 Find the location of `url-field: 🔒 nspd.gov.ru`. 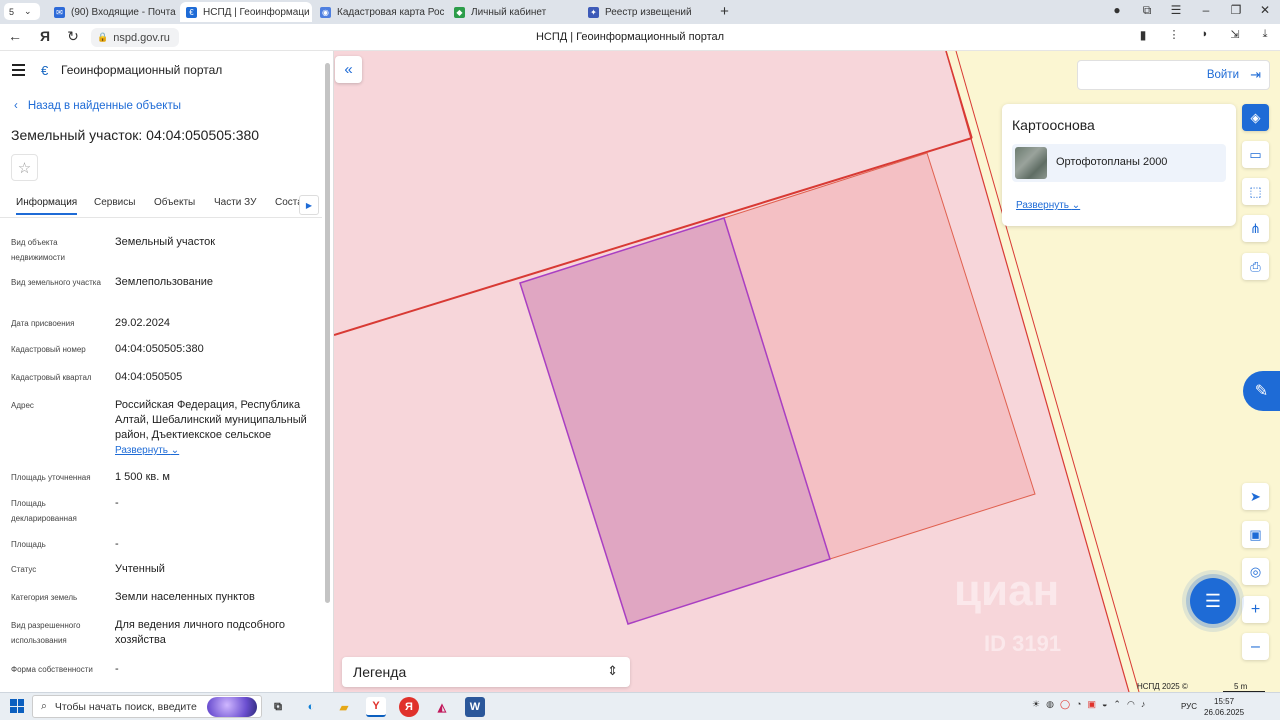

url-field: 🔒 nspd.gov.ru is located at coordinates (135, 37).